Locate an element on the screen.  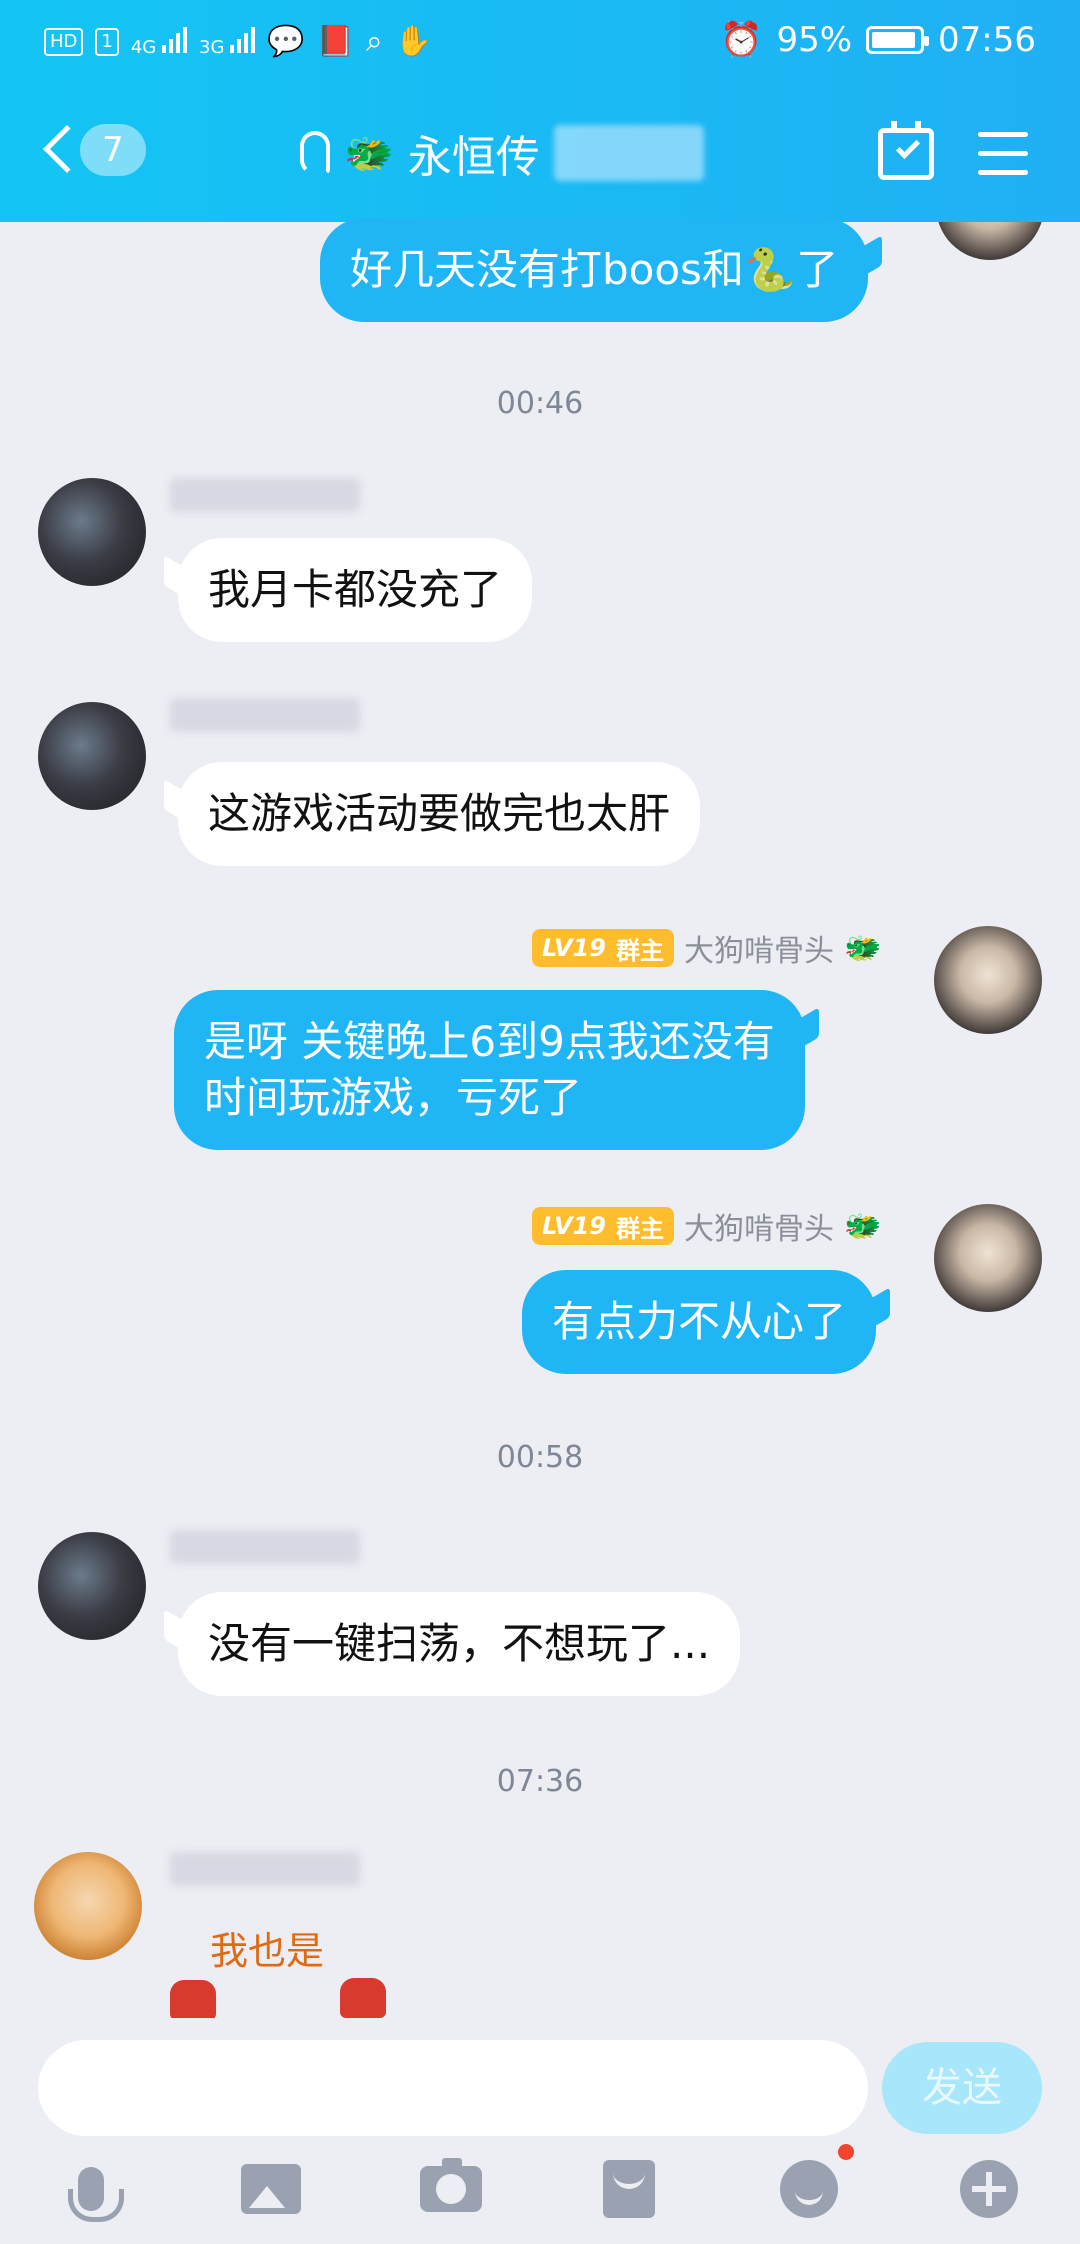
timestamp: 00:46 is located at coordinates (540, 403).